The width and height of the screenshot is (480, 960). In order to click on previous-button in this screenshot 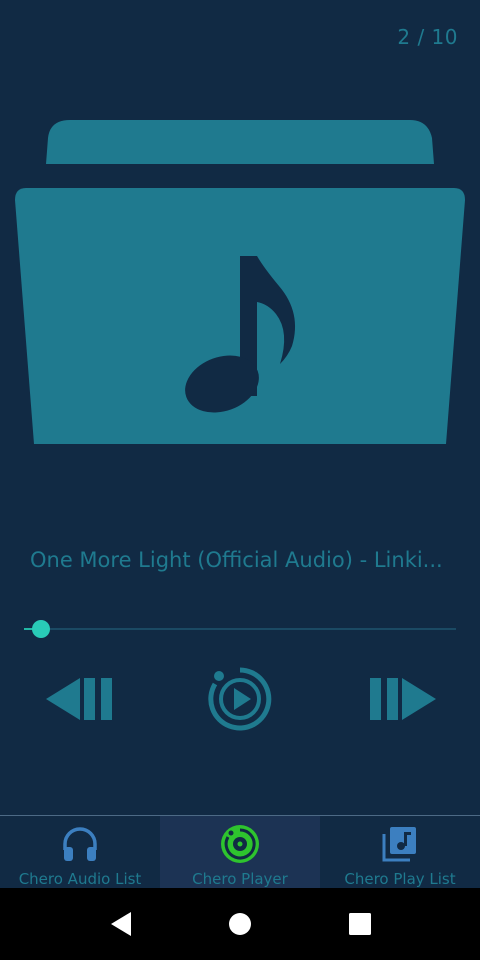, I will do `click(80, 699)`.